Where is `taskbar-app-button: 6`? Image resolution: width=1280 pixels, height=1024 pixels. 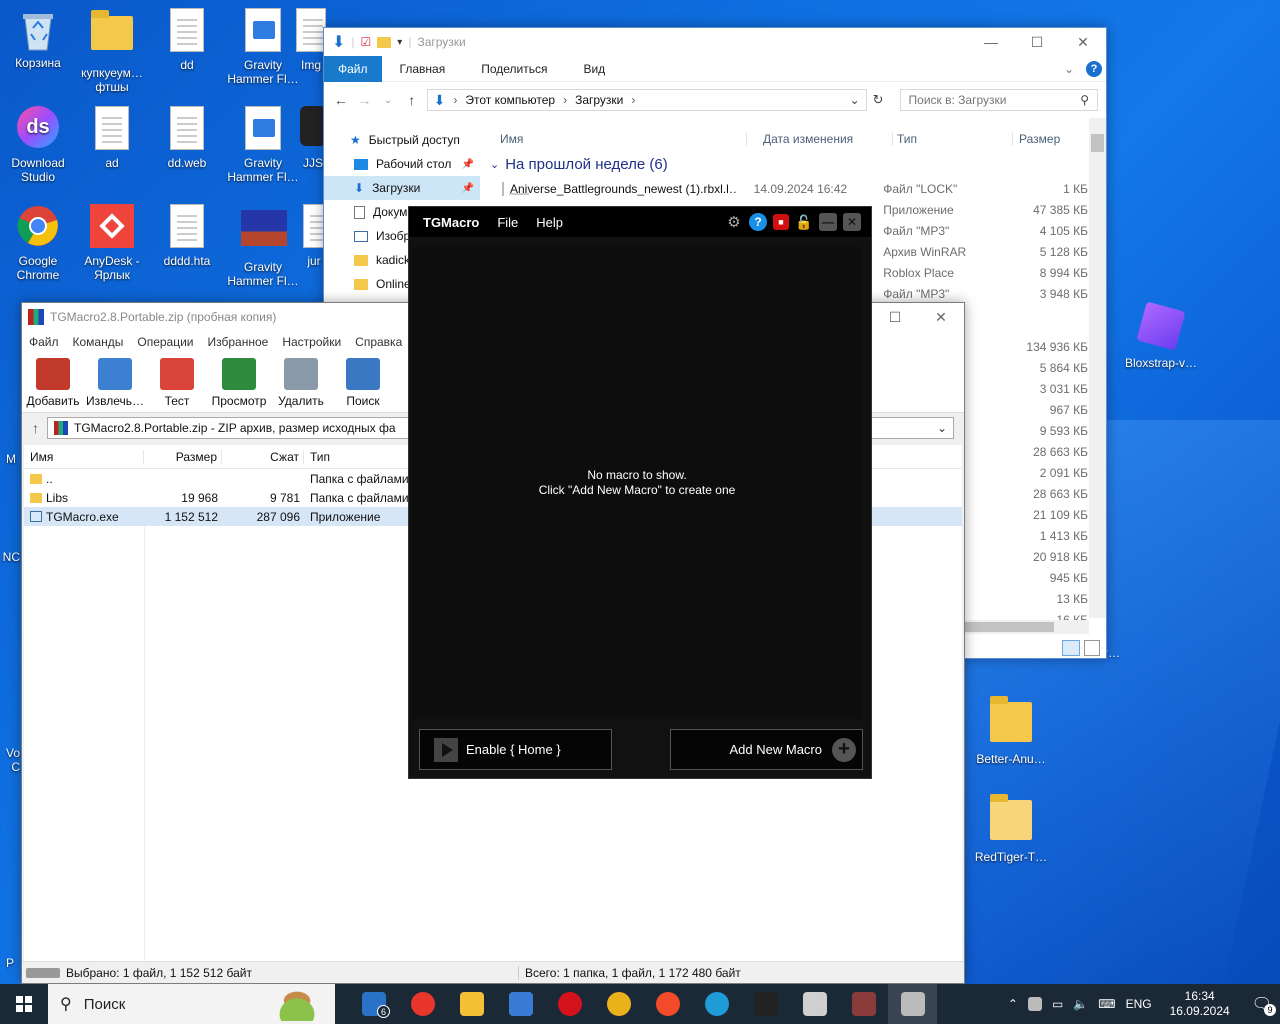 taskbar-app-button: 6 is located at coordinates (373, 1004).